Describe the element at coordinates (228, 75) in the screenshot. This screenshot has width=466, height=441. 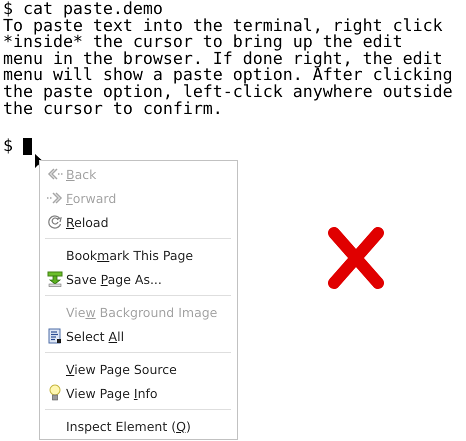
I see `terminal-line: menu will show a paste option. After clicking` at that location.